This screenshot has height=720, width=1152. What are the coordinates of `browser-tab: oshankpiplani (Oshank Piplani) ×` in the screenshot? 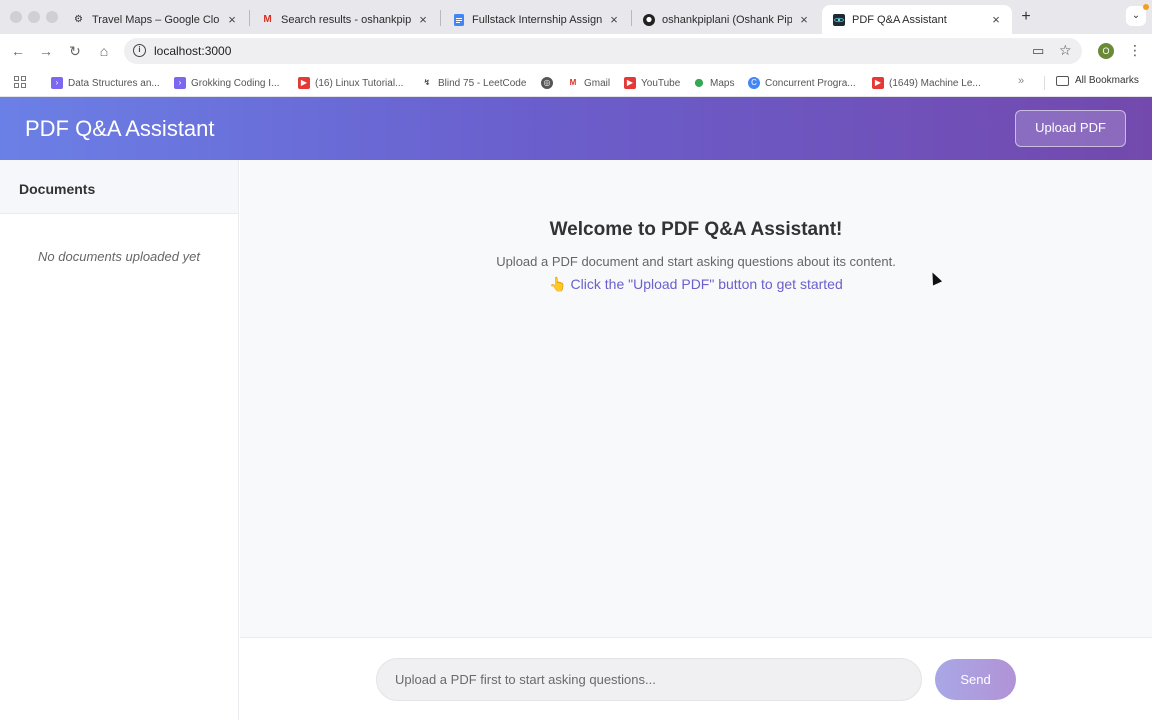 It's located at (726, 19).